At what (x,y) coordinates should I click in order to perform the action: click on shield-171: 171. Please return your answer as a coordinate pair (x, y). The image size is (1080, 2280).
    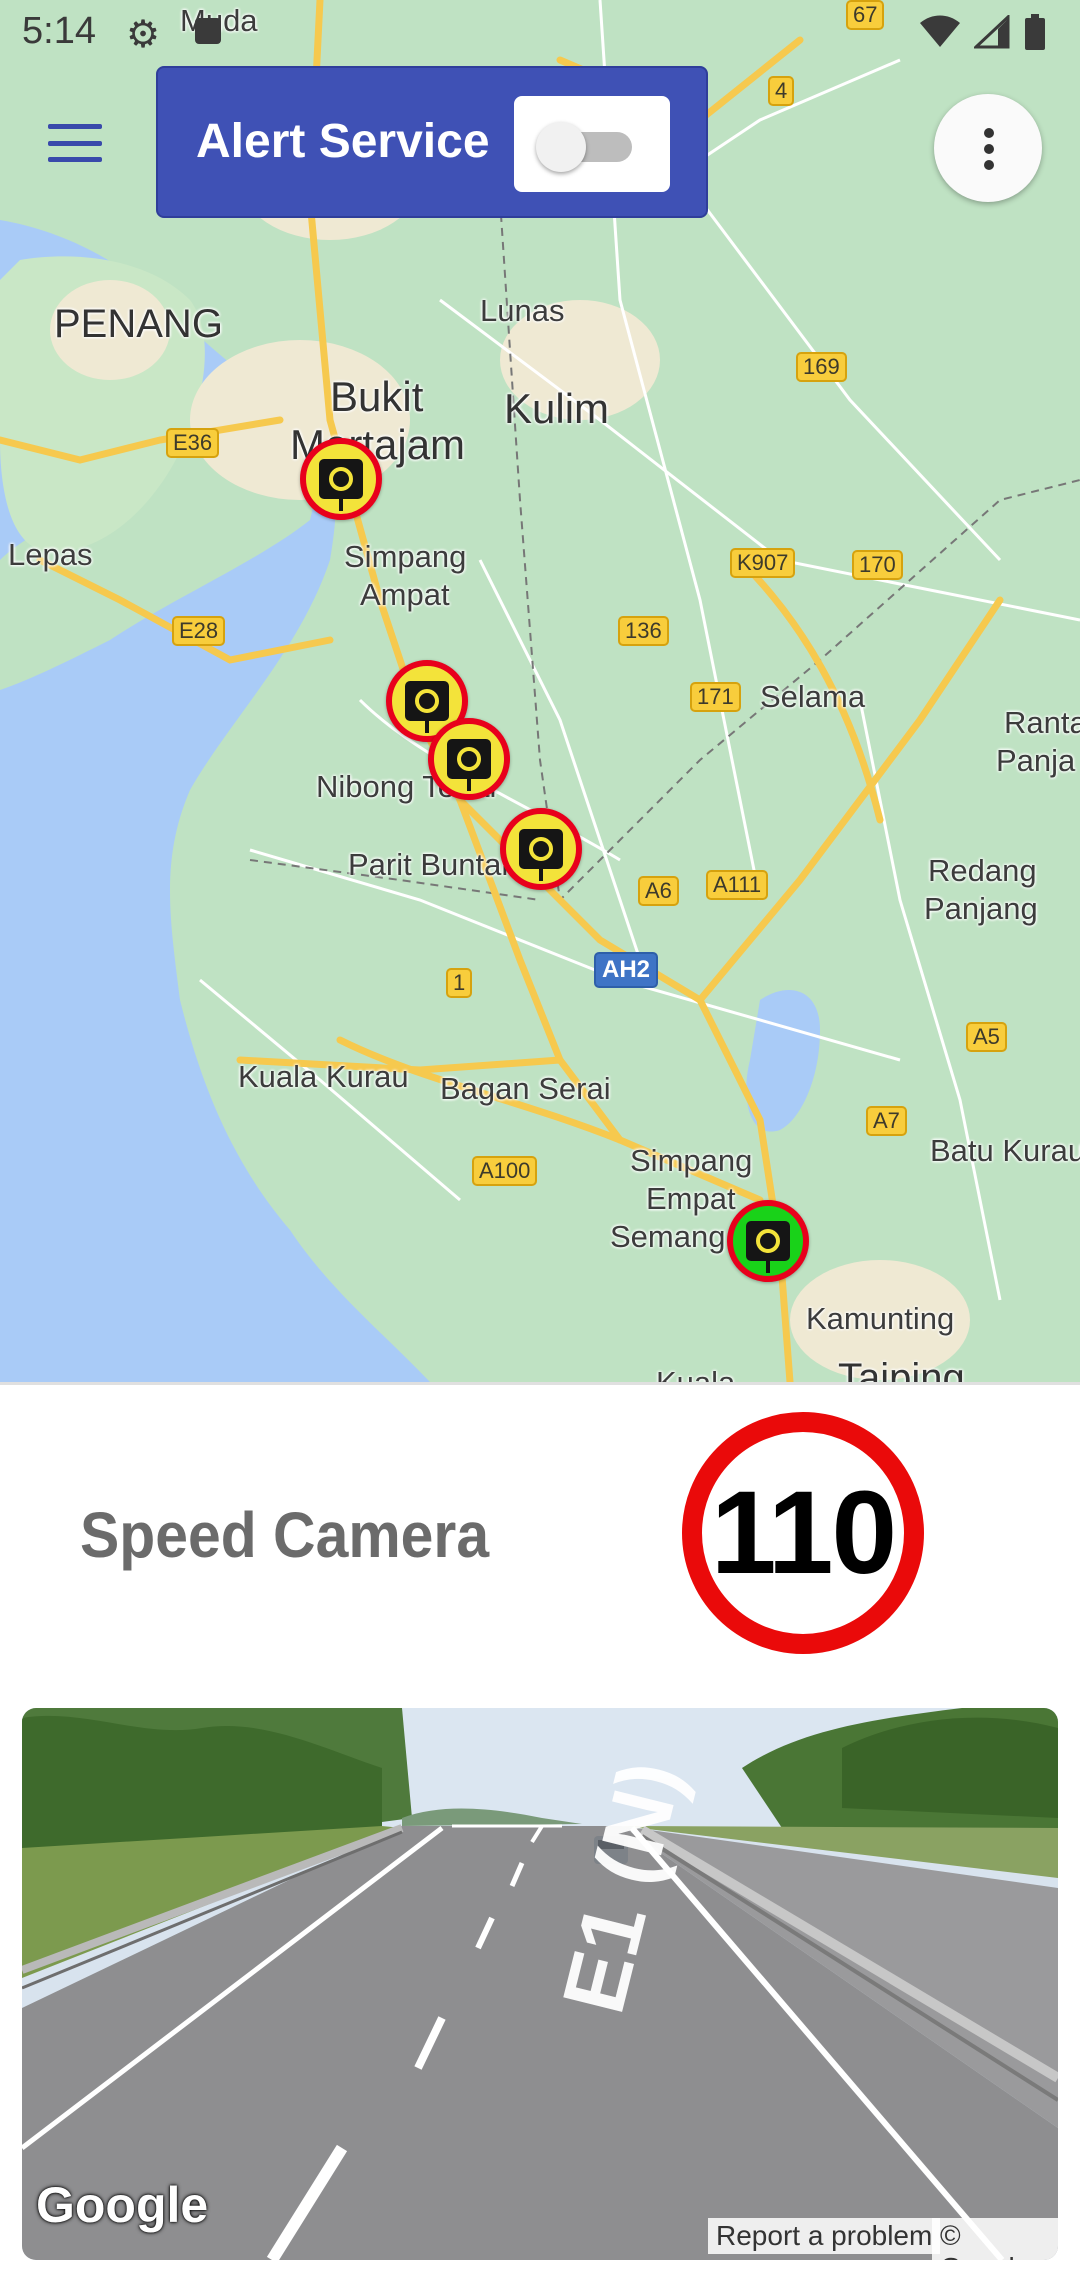
    Looking at the image, I should click on (715, 697).